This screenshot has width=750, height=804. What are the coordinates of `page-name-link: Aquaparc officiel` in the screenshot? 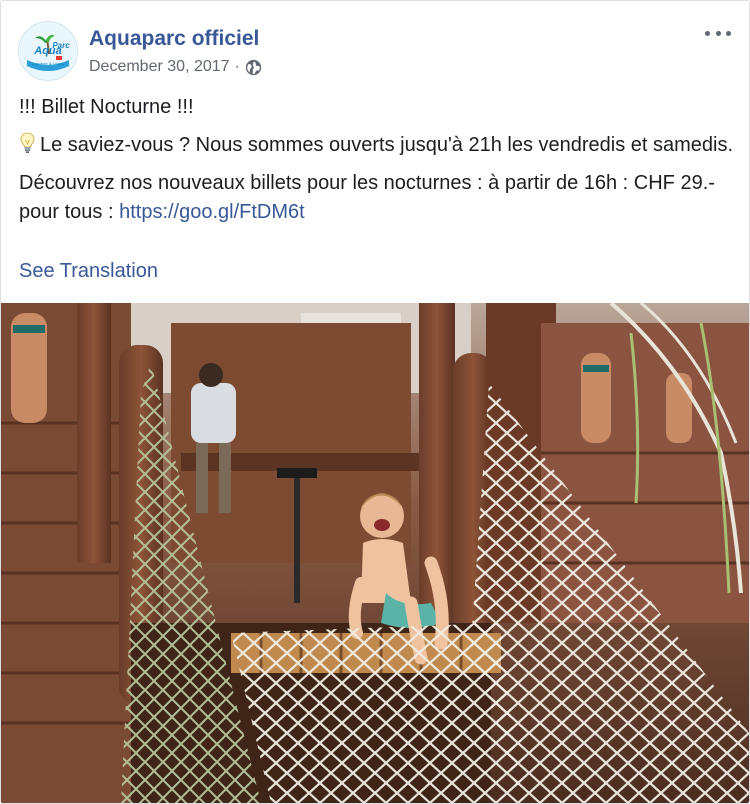 It's located at (174, 39).